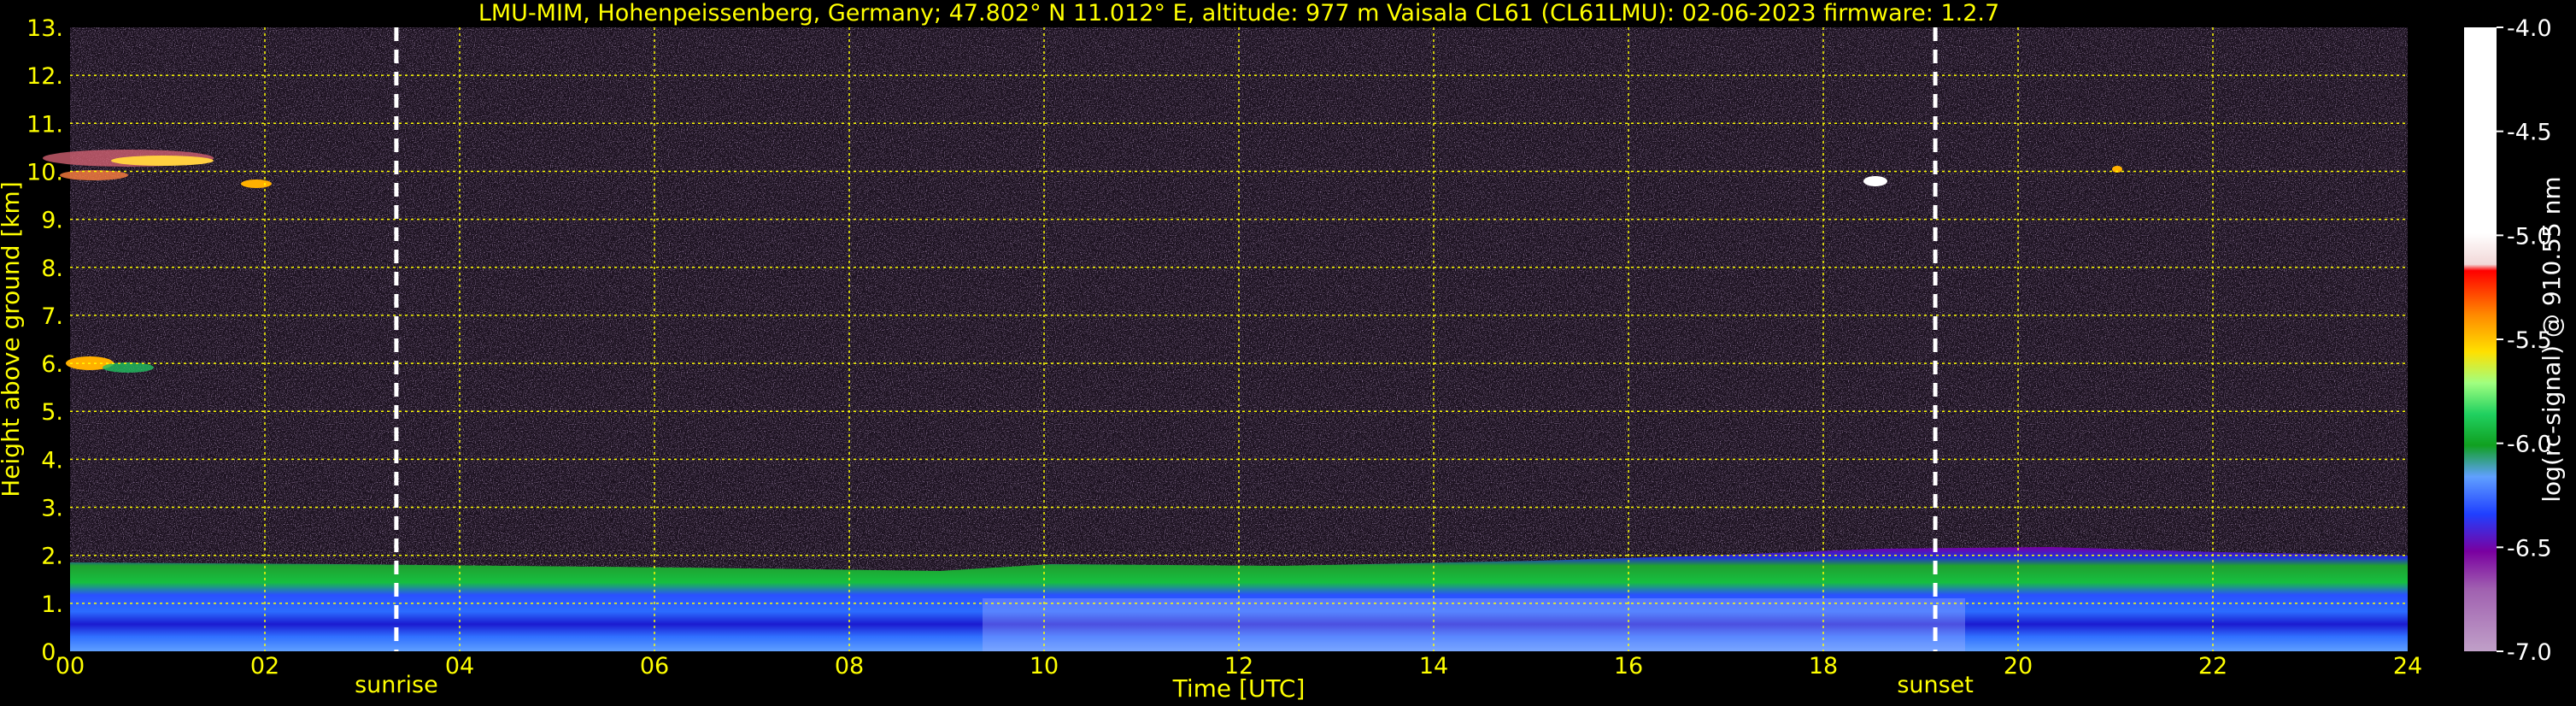 Image resolution: width=2576 pixels, height=706 pixels. What do you see at coordinates (1239, 688) in the screenshot?
I see `x-axis-label: Time [UTC]` at bounding box center [1239, 688].